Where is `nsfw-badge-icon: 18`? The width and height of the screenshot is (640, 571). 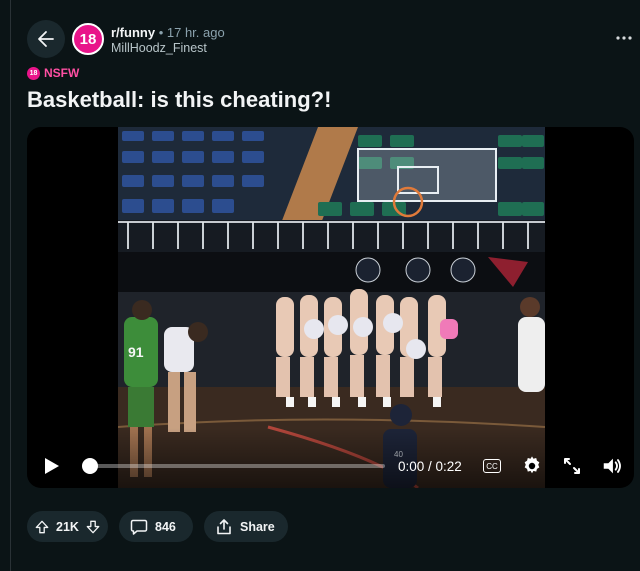
nsfw-badge-icon: 18 is located at coordinates (33, 73).